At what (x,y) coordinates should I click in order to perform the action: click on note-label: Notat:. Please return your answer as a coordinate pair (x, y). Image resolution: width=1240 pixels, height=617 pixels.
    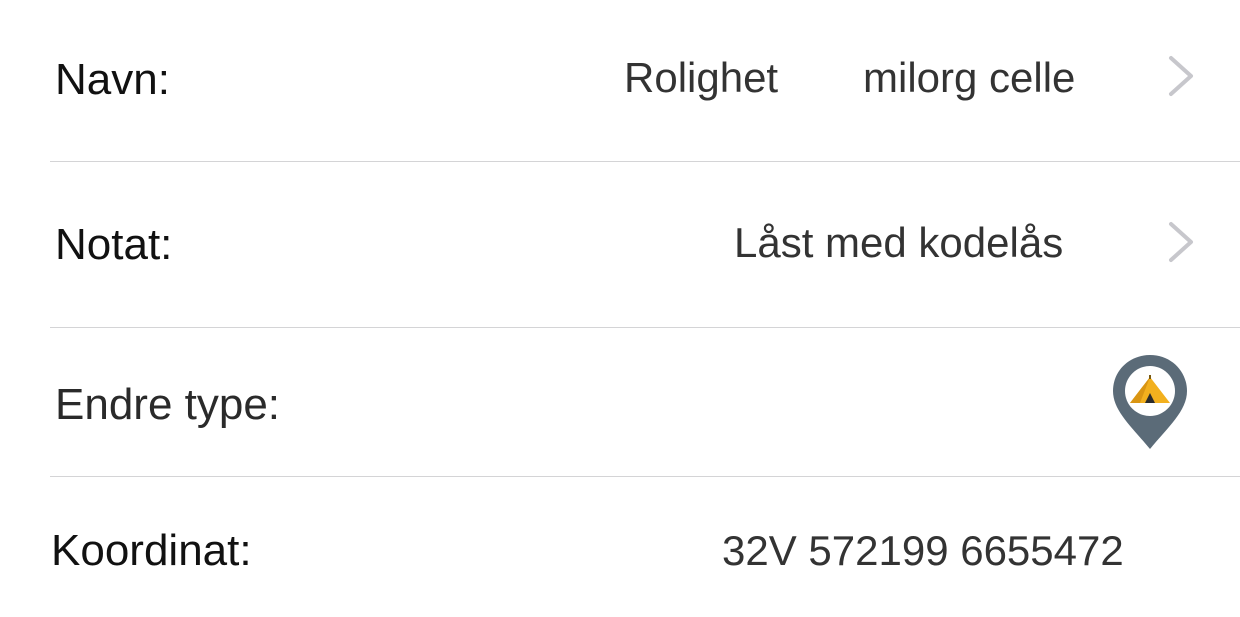
    Looking at the image, I should click on (114, 244).